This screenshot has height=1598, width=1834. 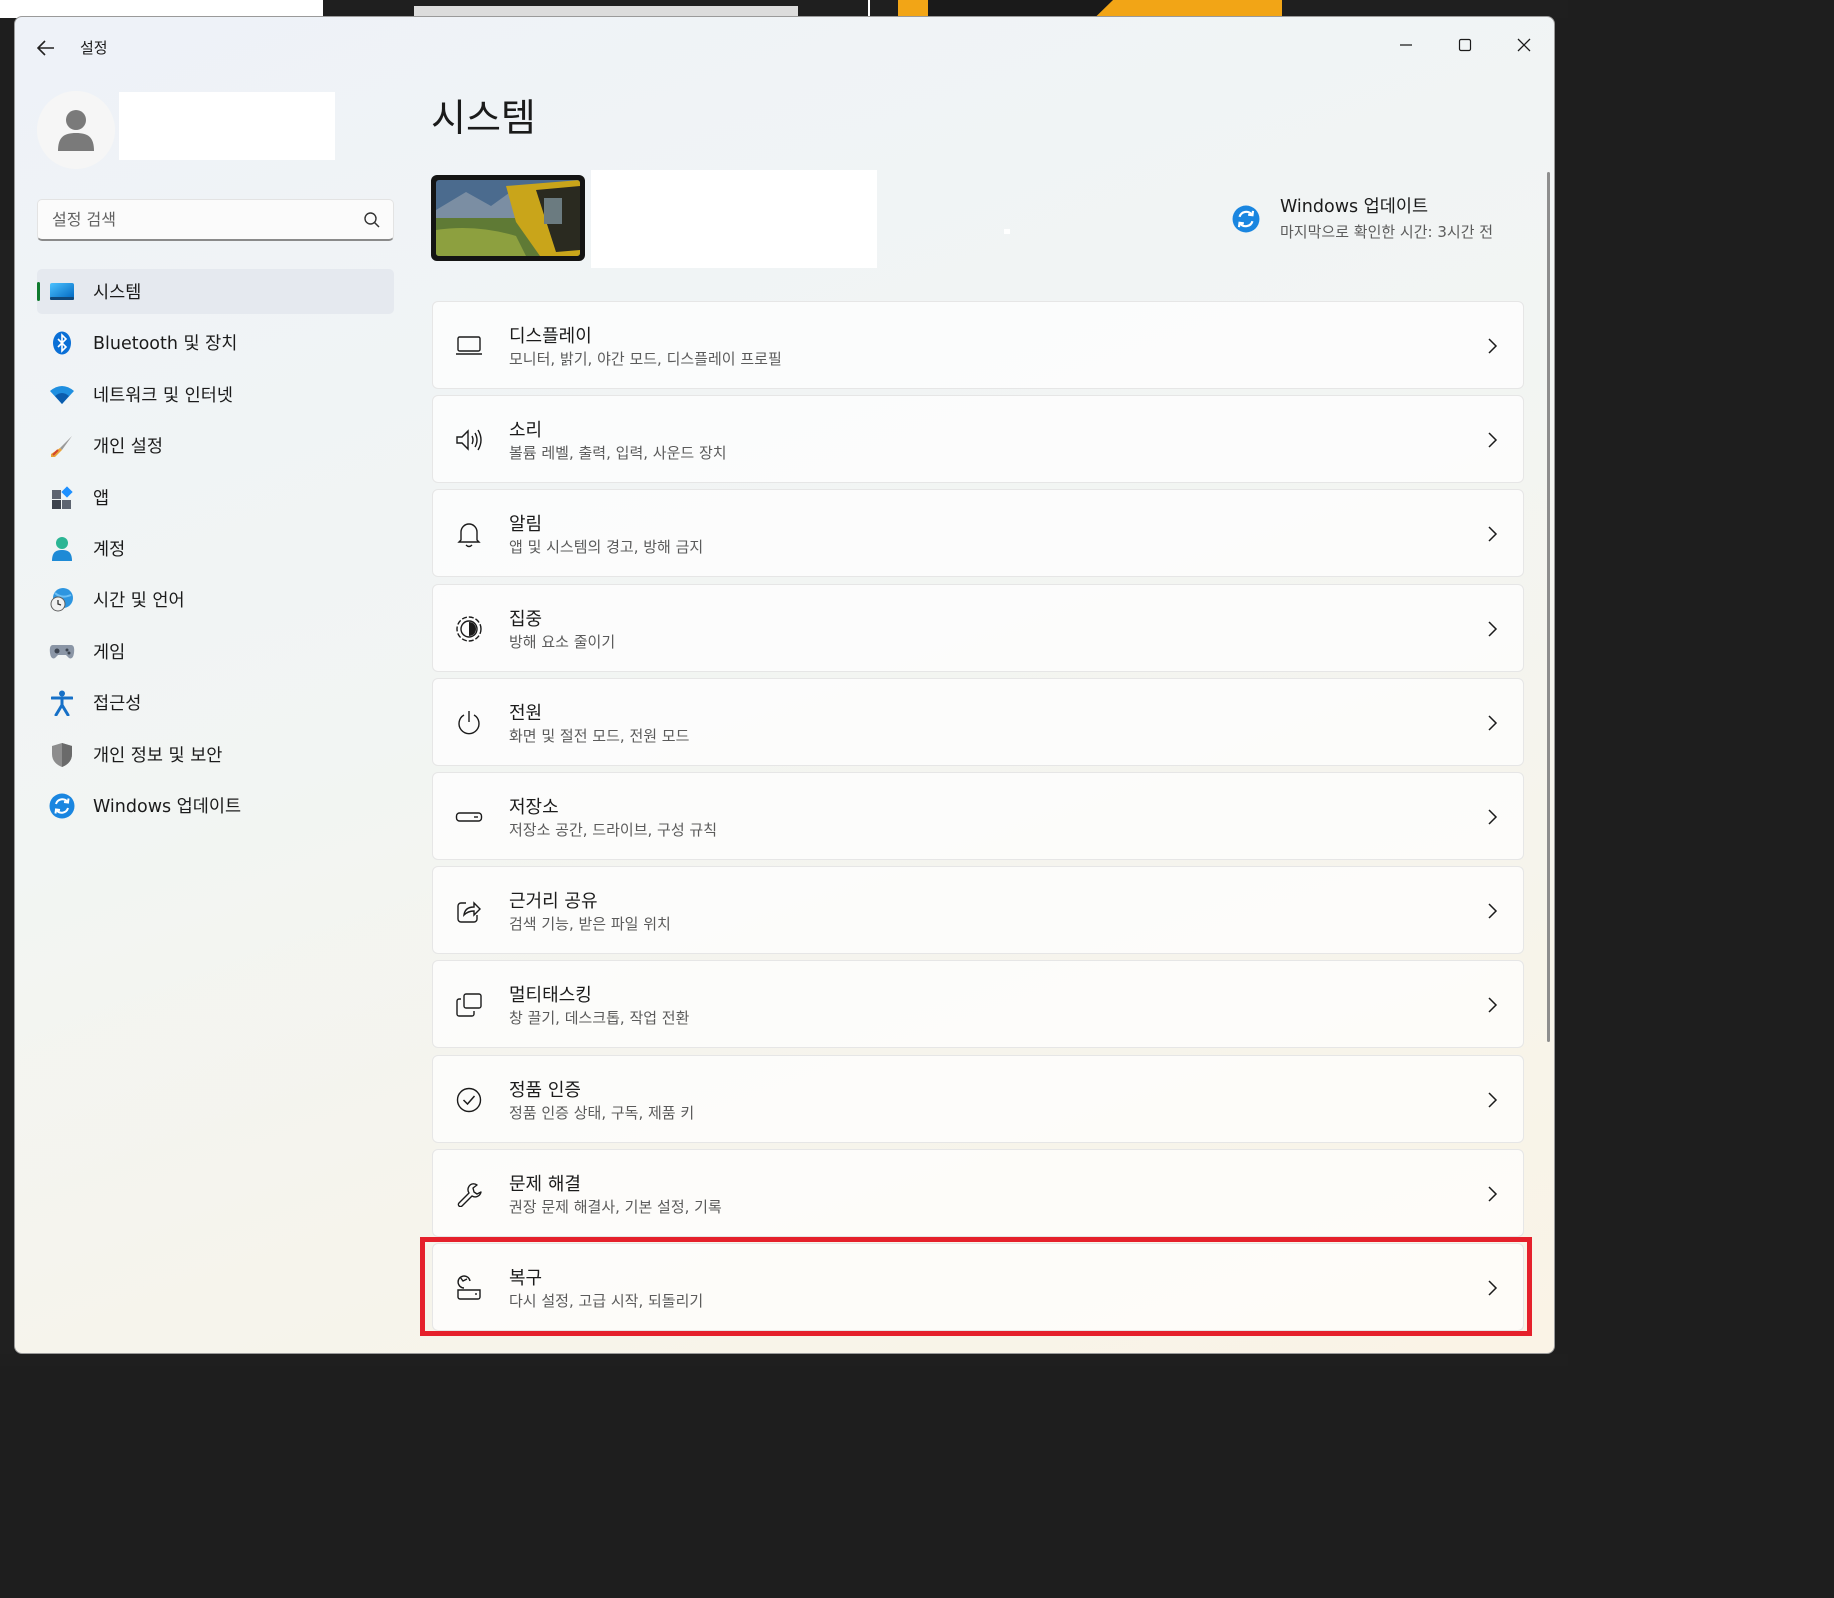 What do you see at coordinates (62, 703) in the screenshot?
I see `accessibility-icon` at bounding box center [62, 703].